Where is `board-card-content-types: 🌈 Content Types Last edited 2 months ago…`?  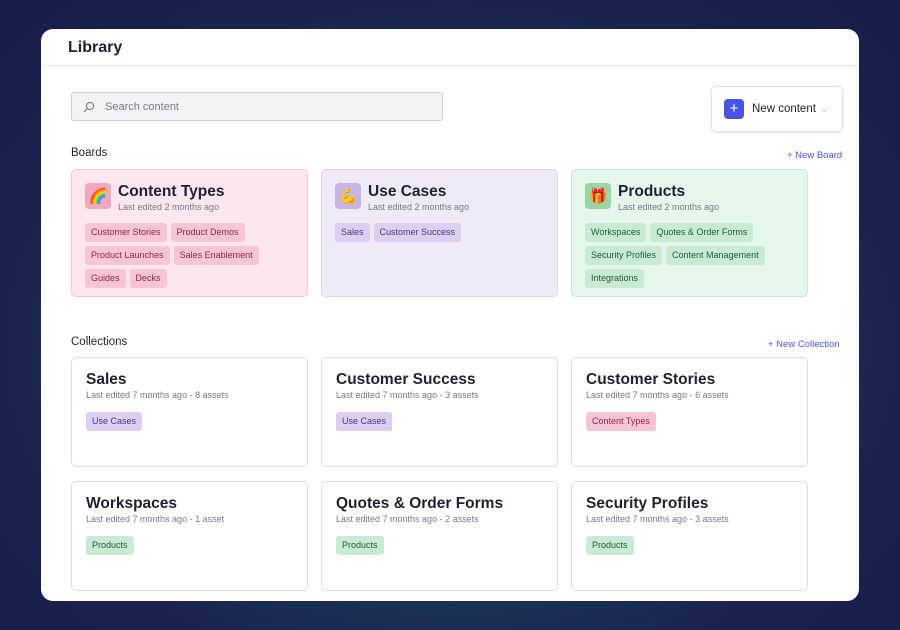
board-card-content-types: 🌈 Content Types Last edited 2 months ago… is located at coordinates (189, 233).